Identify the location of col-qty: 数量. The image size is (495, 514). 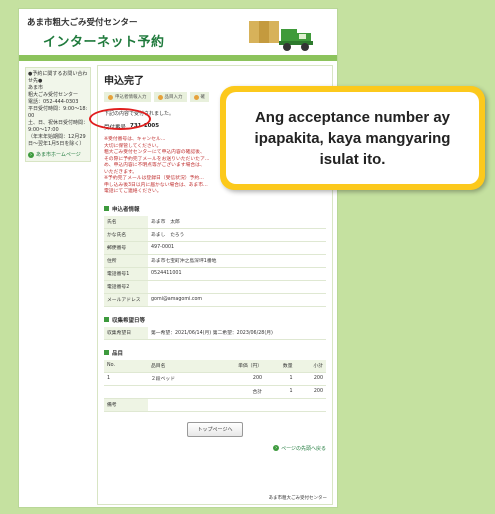
(280, 366).